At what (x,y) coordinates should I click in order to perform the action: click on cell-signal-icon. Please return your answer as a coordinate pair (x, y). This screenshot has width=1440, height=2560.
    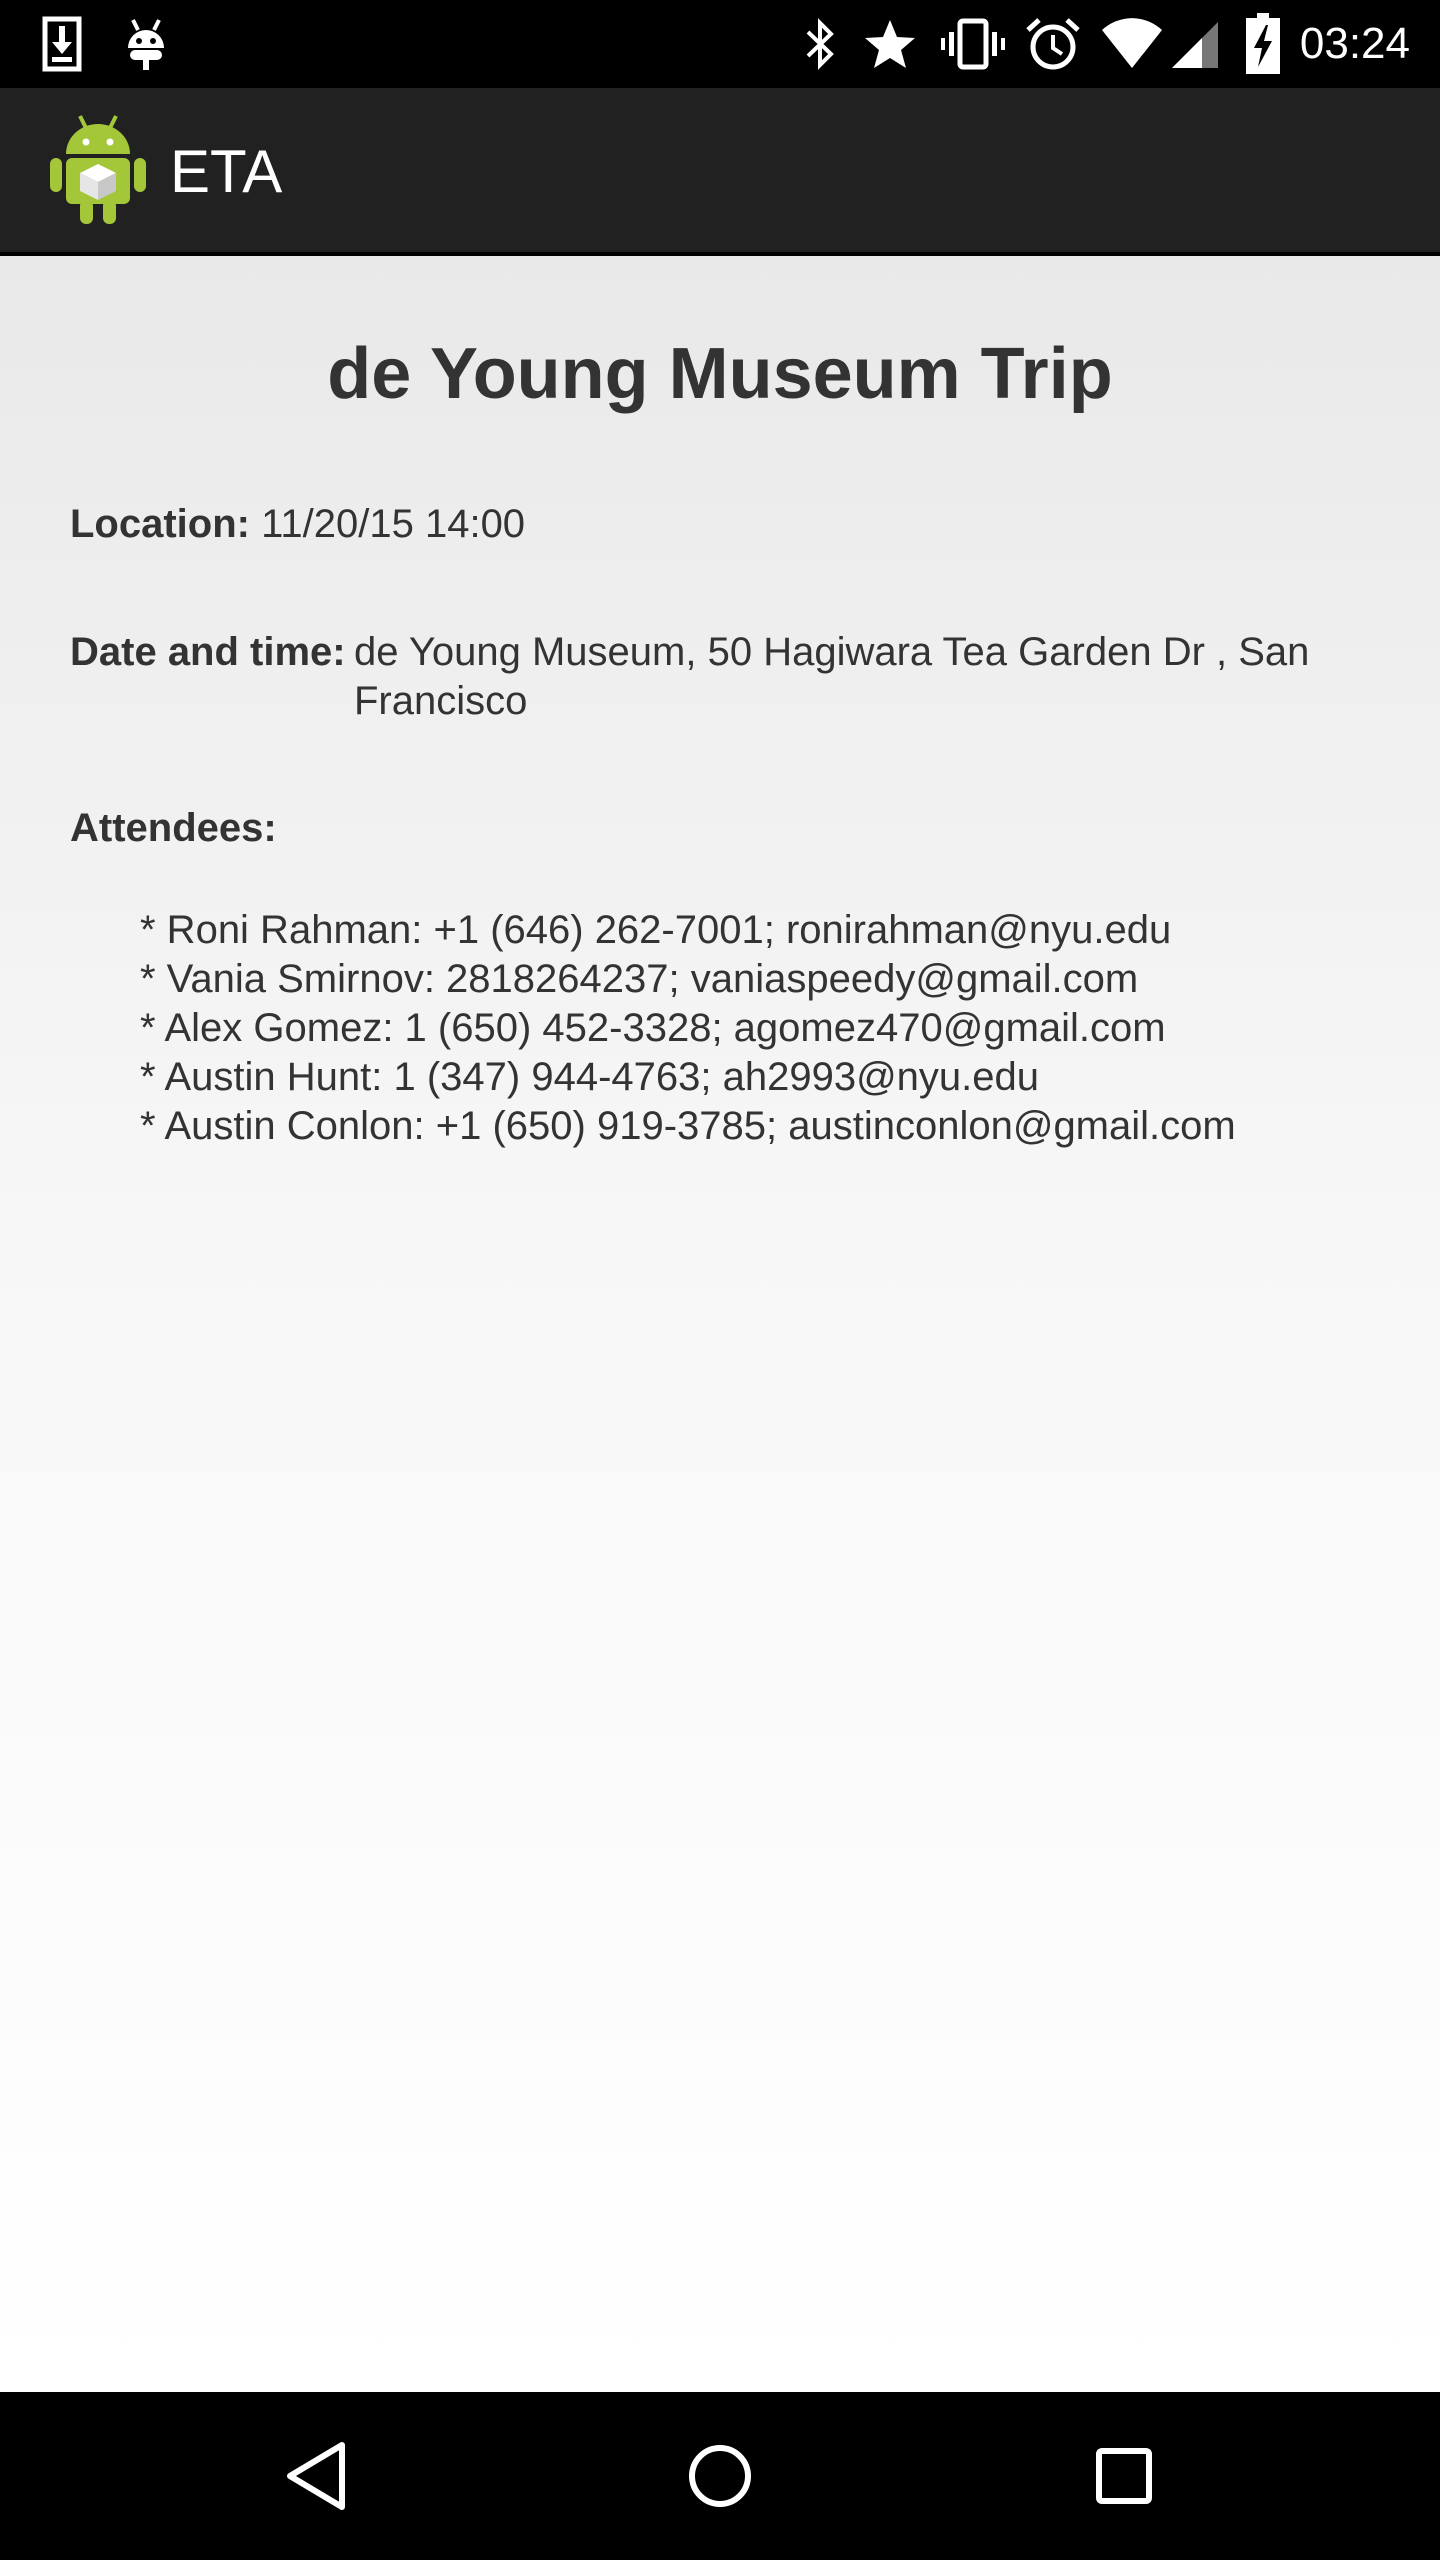
    Looking at the image, I should click on (1195, 44).